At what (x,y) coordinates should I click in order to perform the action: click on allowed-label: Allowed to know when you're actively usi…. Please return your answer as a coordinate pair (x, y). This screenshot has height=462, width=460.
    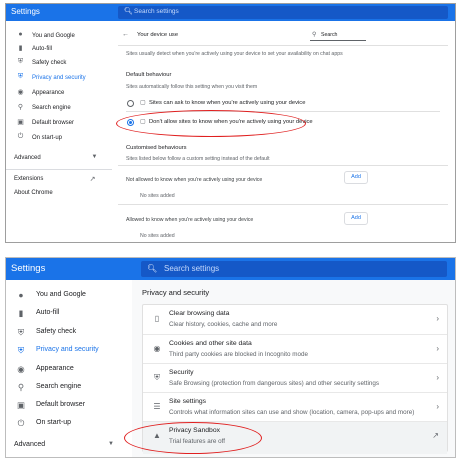
    Looking at the image, I should click on (190, 220).